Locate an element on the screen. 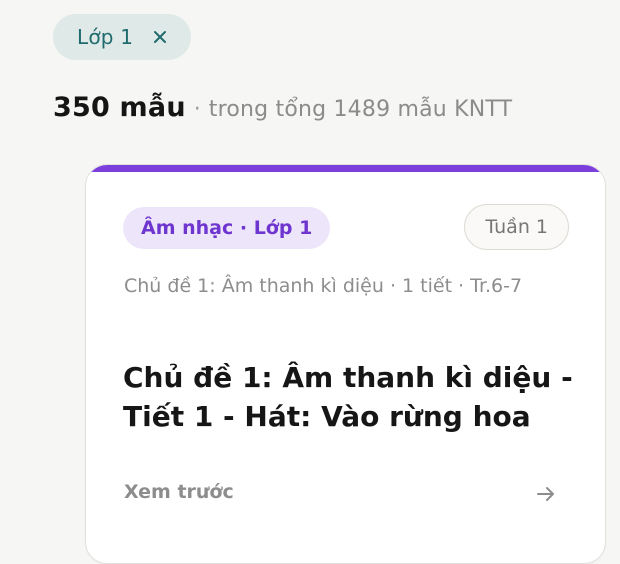 The image size is (620, 564). results-total: trong tổng 1489 mẫu KNTT is located at coordinates (360, 109).